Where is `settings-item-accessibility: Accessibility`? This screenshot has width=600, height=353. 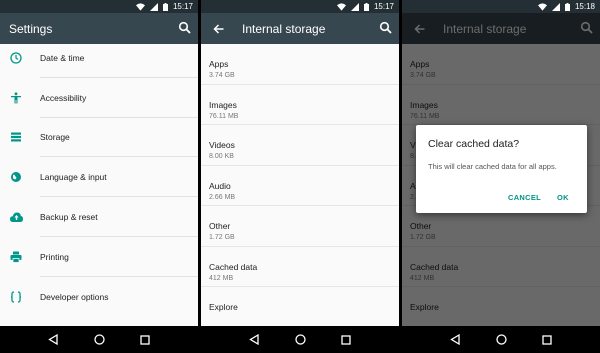 settings-item-accessibility: Accessibility is located at coordinates (99, 98).